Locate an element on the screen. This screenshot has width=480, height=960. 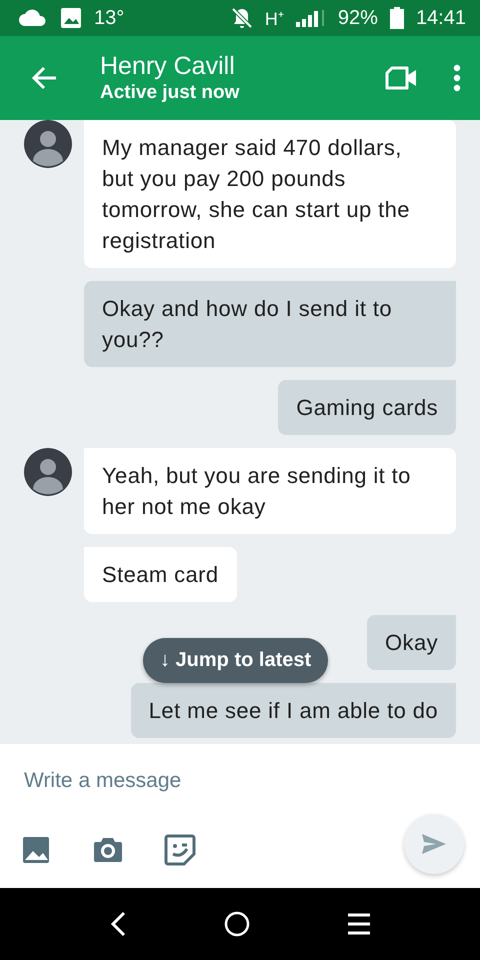
more-icon is located at coordinates (457, 78).